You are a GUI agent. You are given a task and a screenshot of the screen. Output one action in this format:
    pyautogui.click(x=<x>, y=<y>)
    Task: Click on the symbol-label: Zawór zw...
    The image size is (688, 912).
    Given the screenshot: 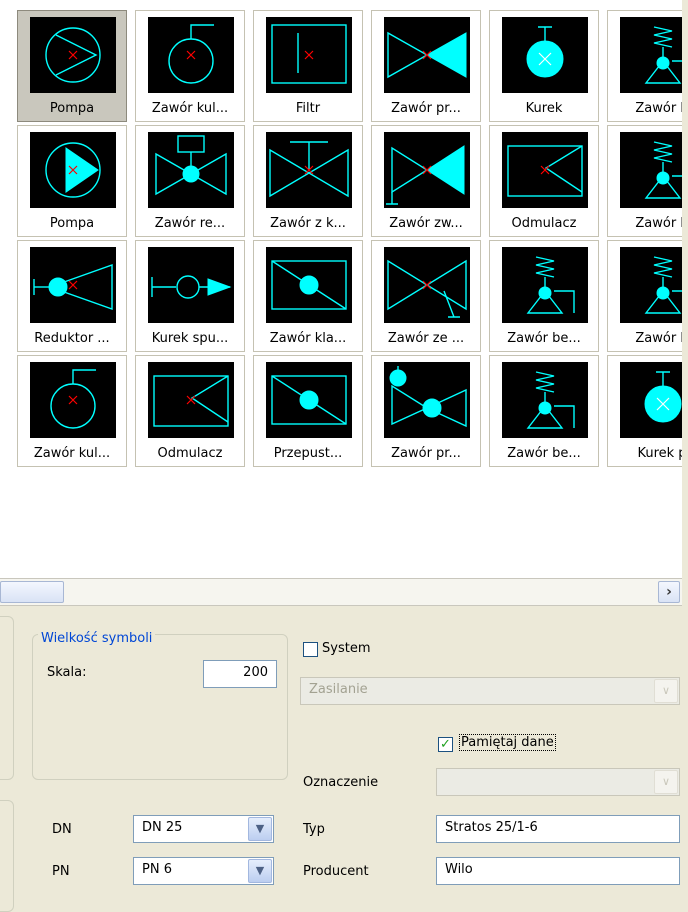 What is the action you would take?
    pyautogui.click(x=426, y=223)
    